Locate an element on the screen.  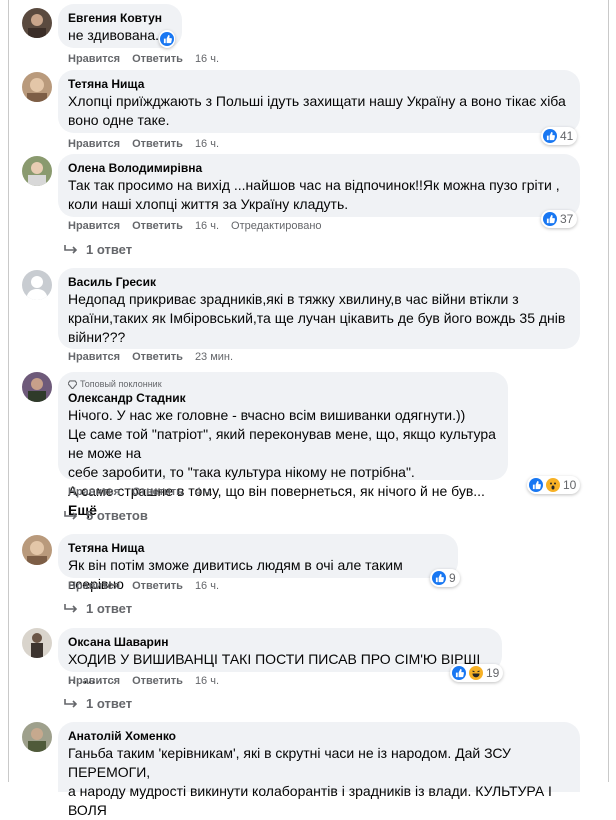
comment-actions: Нравится Ответить 16 ч. Отредактировано is located at coordinates (195, 226).